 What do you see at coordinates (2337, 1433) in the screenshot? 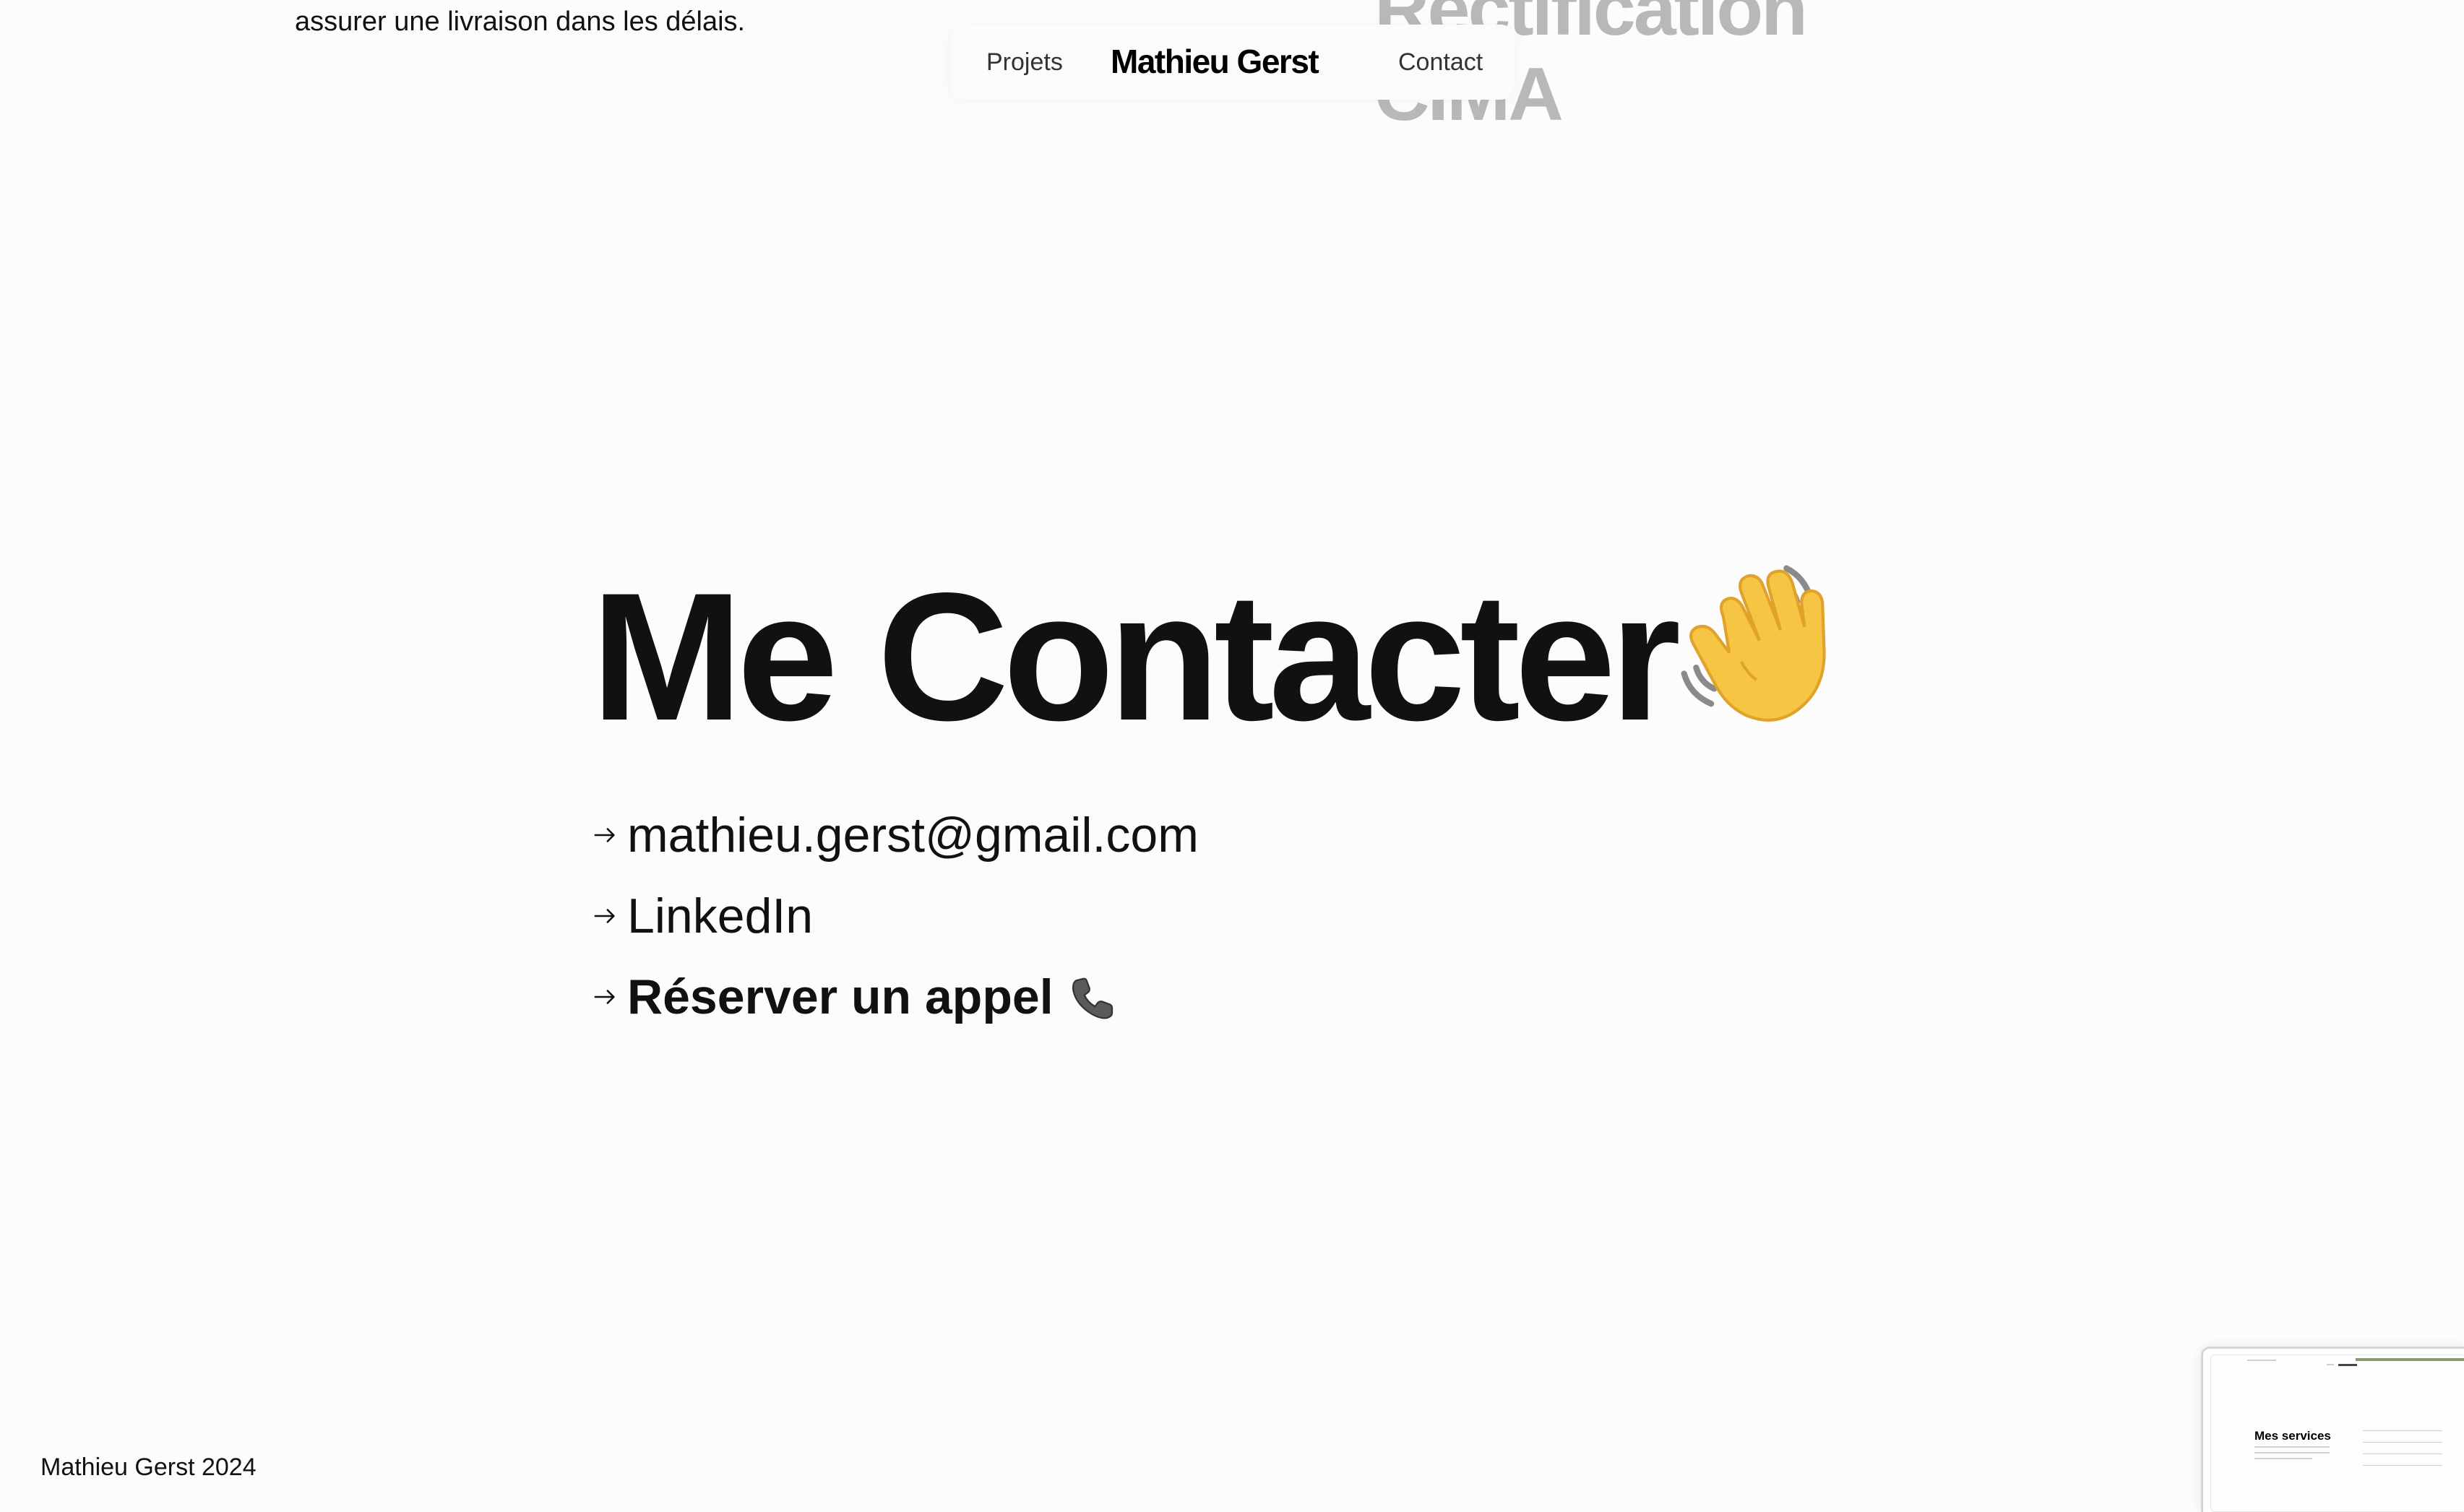
I see `preview-frame: Mes services` at bounding box center [2337, 1433].